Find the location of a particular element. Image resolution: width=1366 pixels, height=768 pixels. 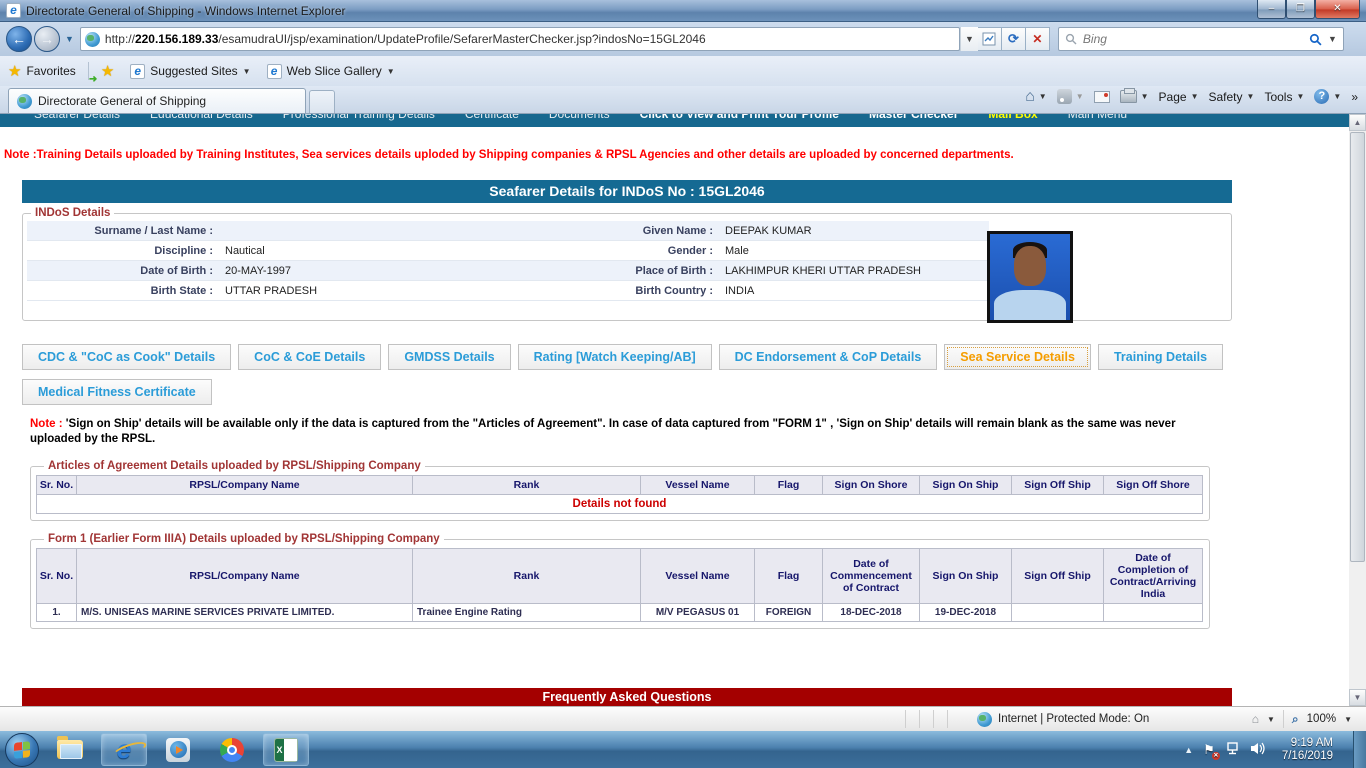

history-dropdown-icon: ▼ is located at coordinates (69, 39).